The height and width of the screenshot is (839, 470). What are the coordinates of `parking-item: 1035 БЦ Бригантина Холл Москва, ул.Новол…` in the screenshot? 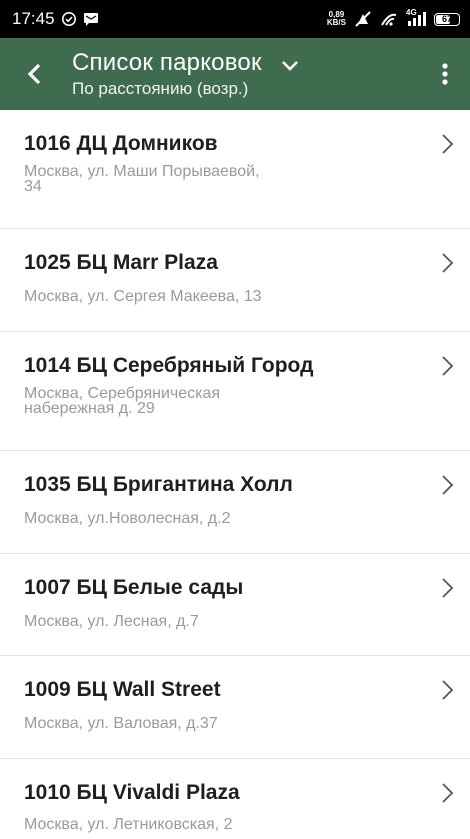 It's located at (235, 502).